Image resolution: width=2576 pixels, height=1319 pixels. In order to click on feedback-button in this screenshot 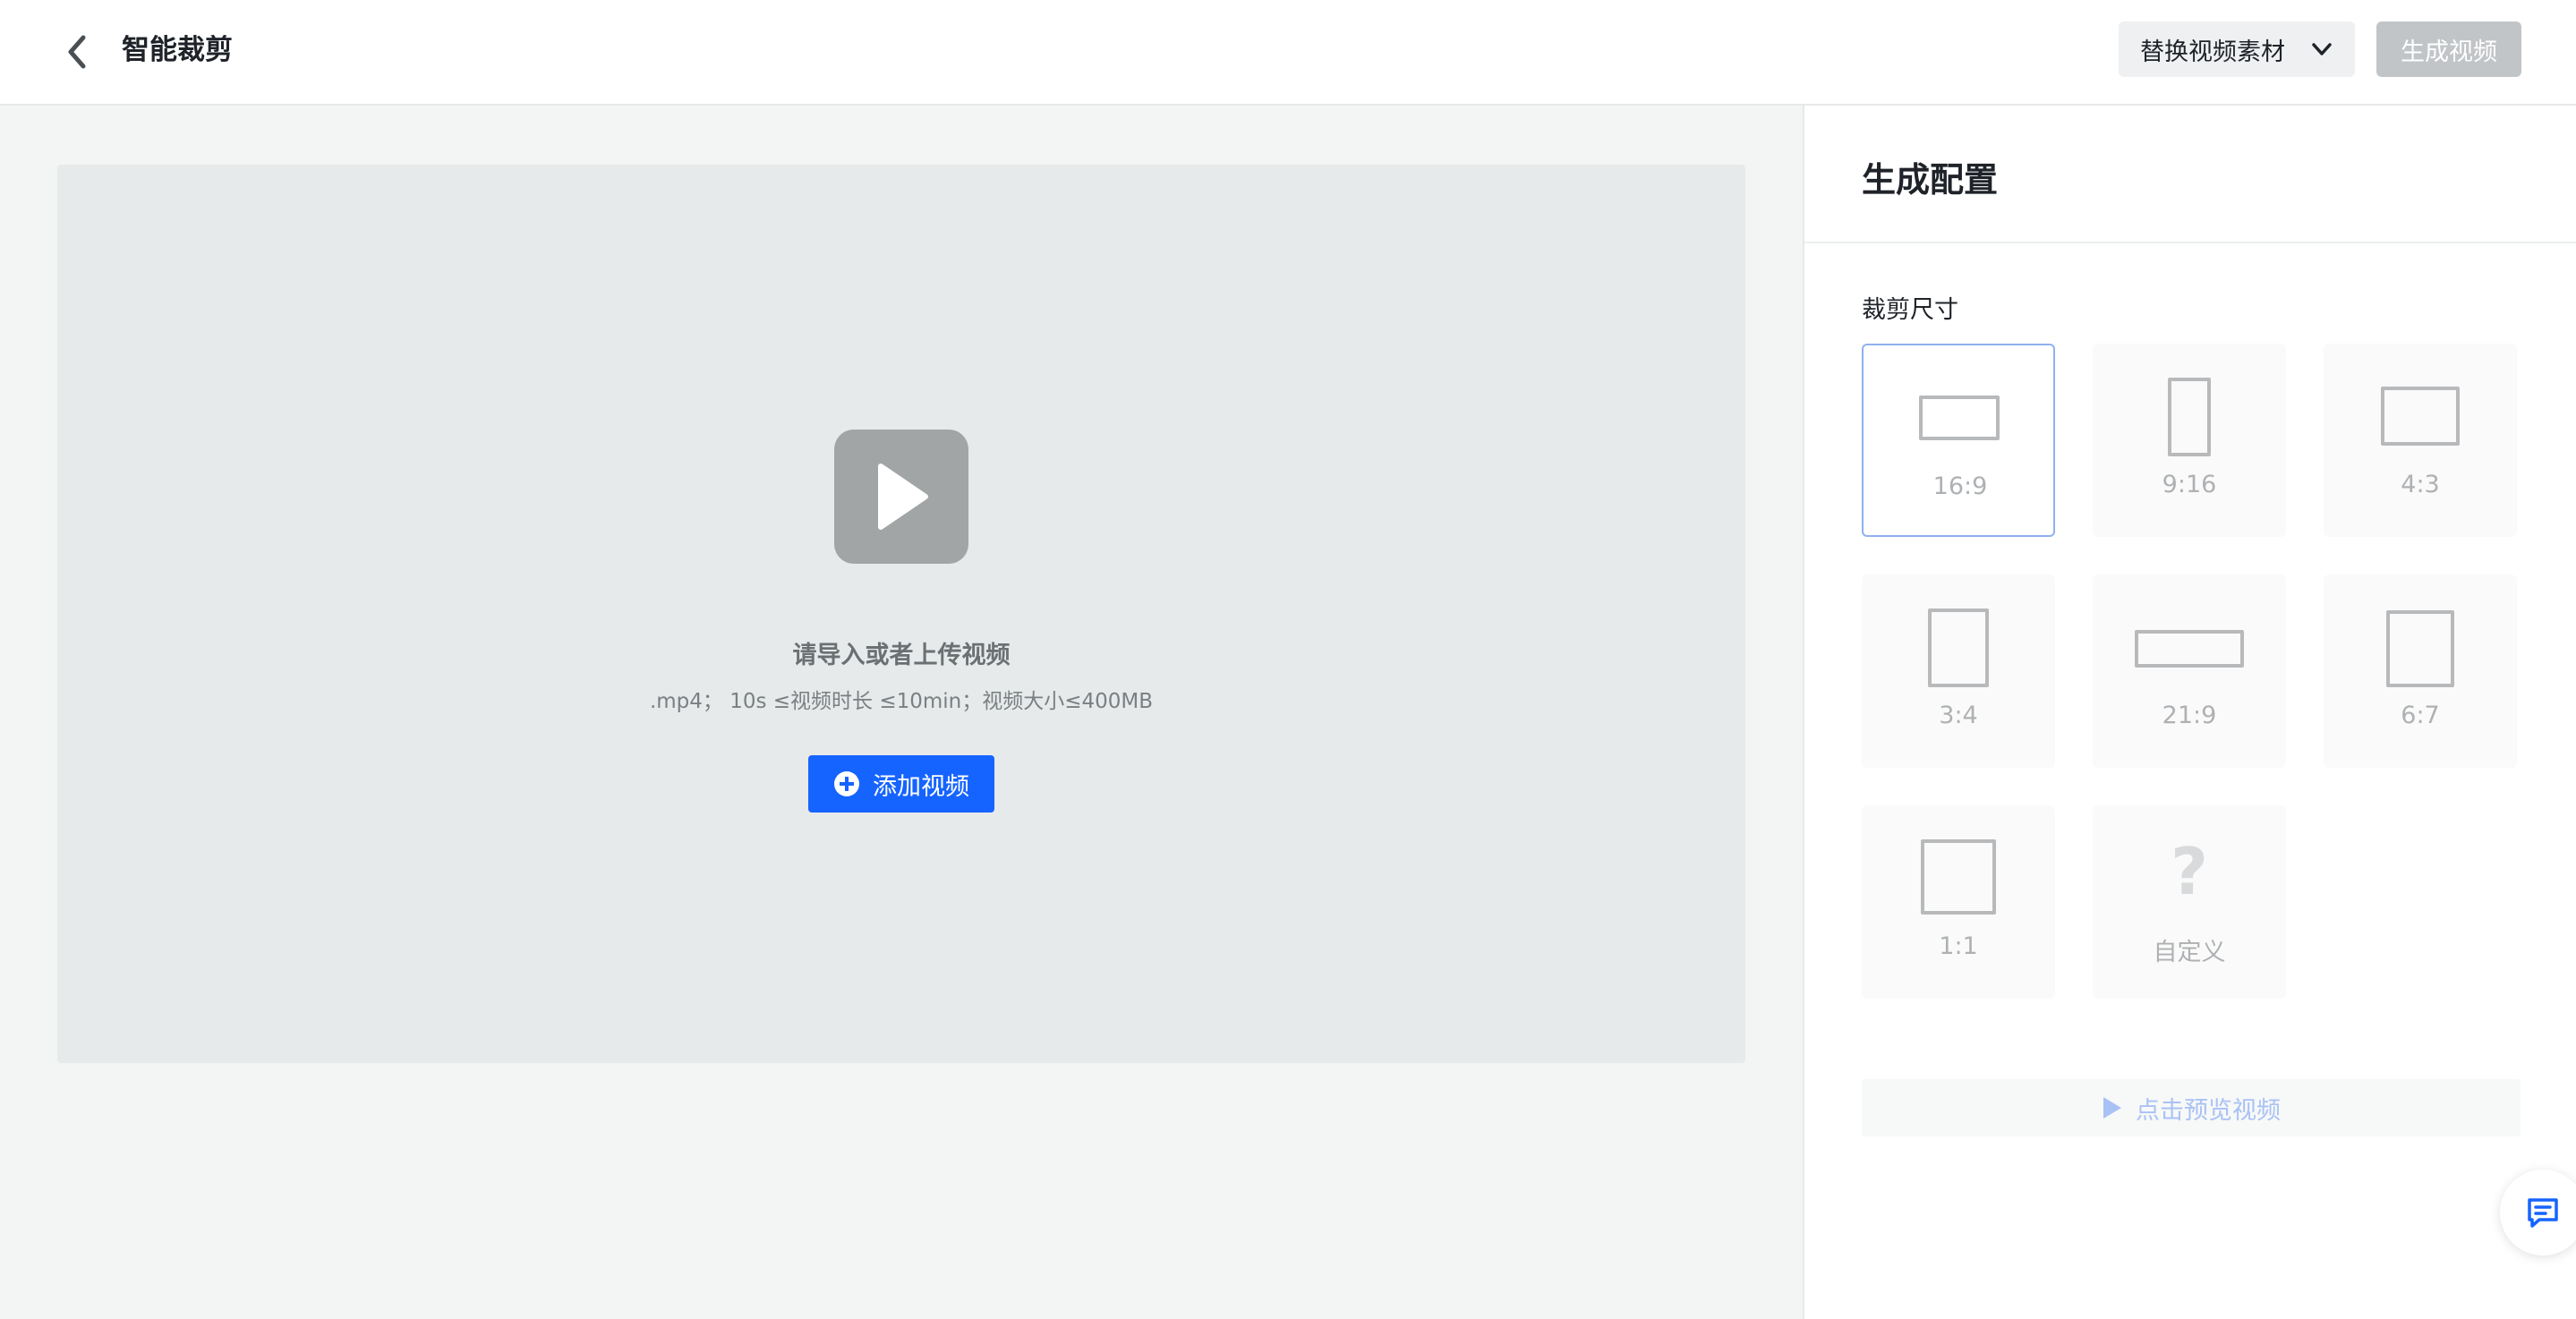, I will do `click(2538, 1212)`.